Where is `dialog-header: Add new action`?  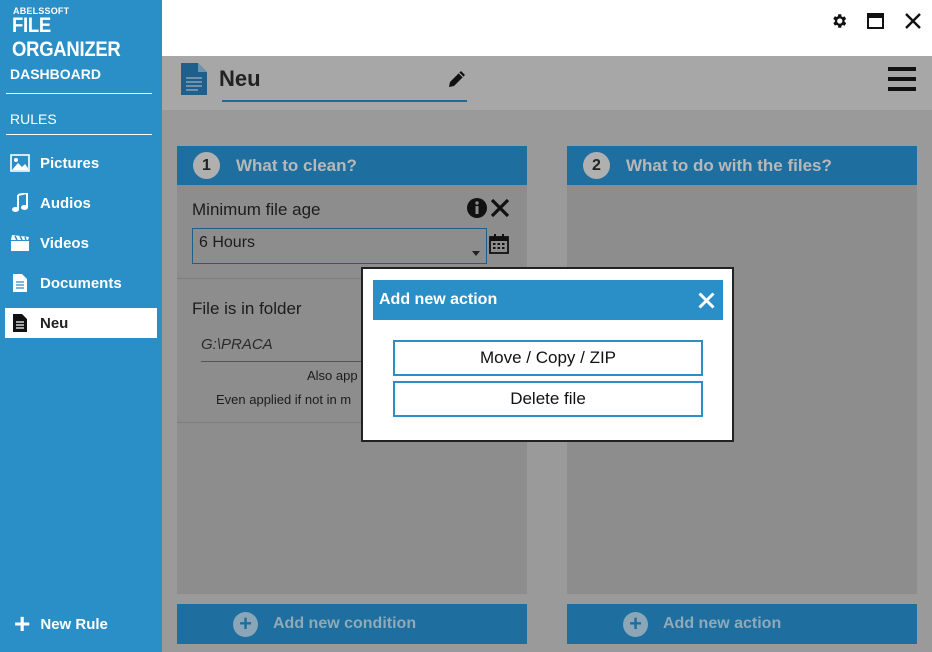
dialog-header: Add new action is located at coordinates (548, 300).